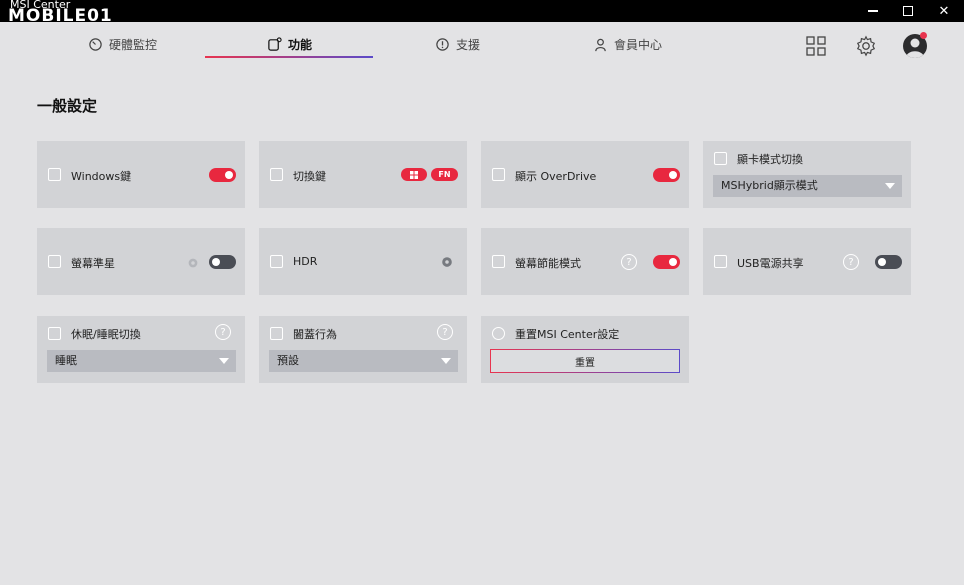  I want to click on card-usb-power: USB電源共享 ?, so click(807, 261).